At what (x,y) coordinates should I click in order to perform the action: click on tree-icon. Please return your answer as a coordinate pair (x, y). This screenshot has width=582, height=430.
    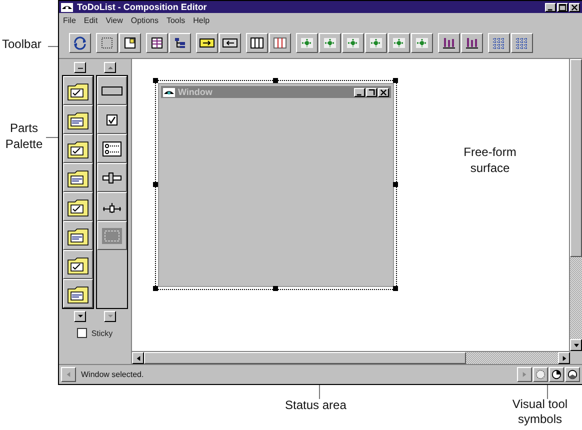
    Looking at the image, I should click on (180, 43).